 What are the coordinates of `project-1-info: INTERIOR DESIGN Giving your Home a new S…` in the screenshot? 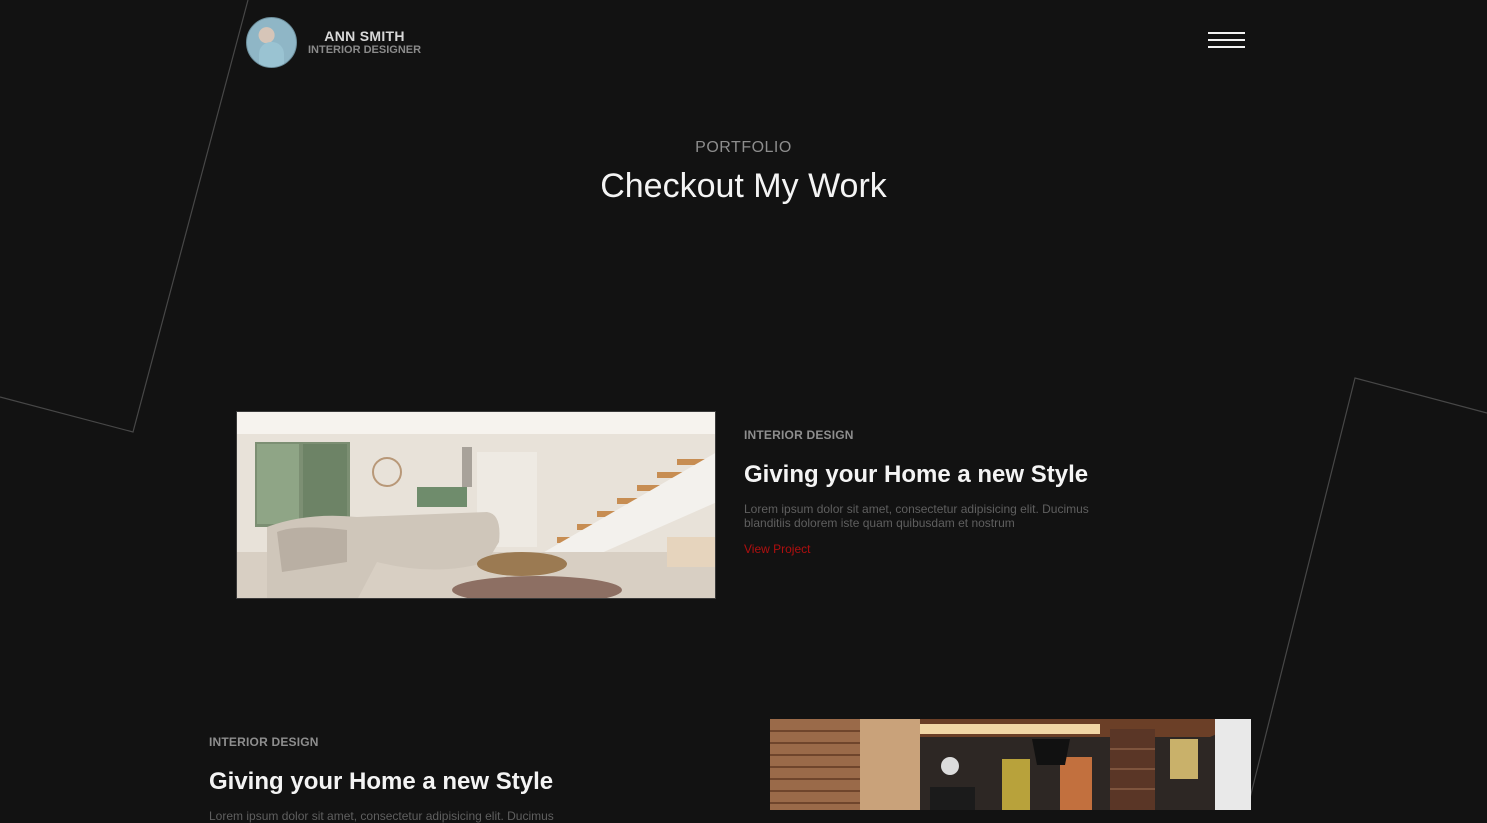 It's located at (934, 493).